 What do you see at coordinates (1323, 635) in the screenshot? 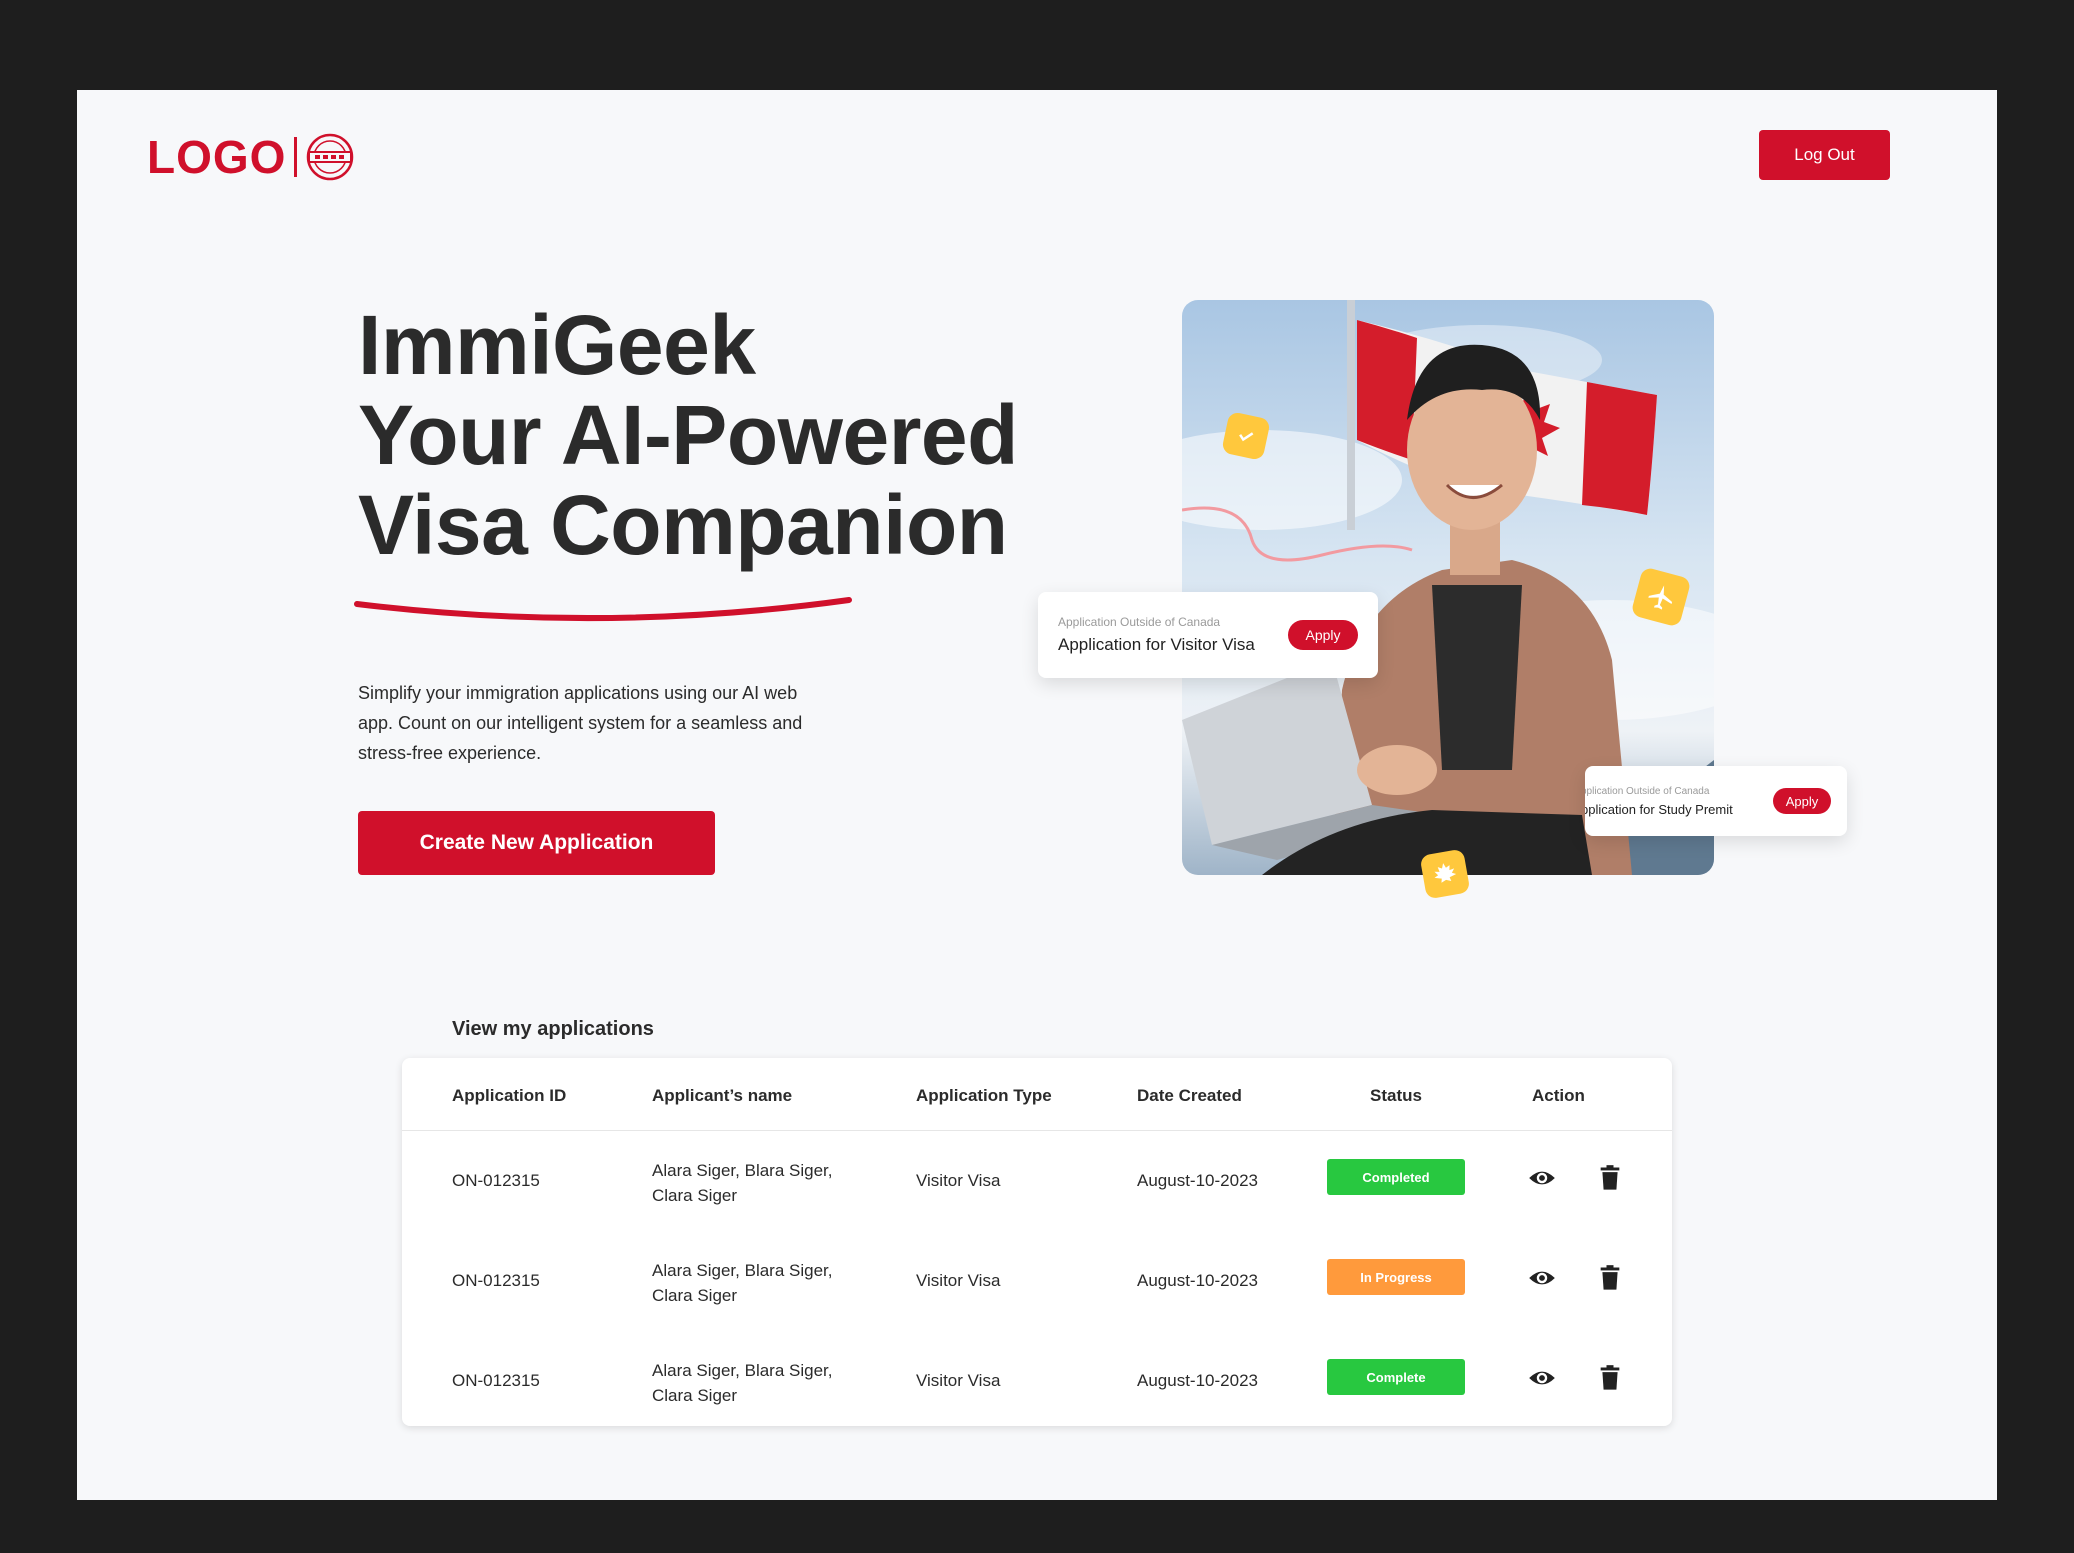
I see `apply-visitor-visa-button: Apply` at bounding box center [1323, 635].